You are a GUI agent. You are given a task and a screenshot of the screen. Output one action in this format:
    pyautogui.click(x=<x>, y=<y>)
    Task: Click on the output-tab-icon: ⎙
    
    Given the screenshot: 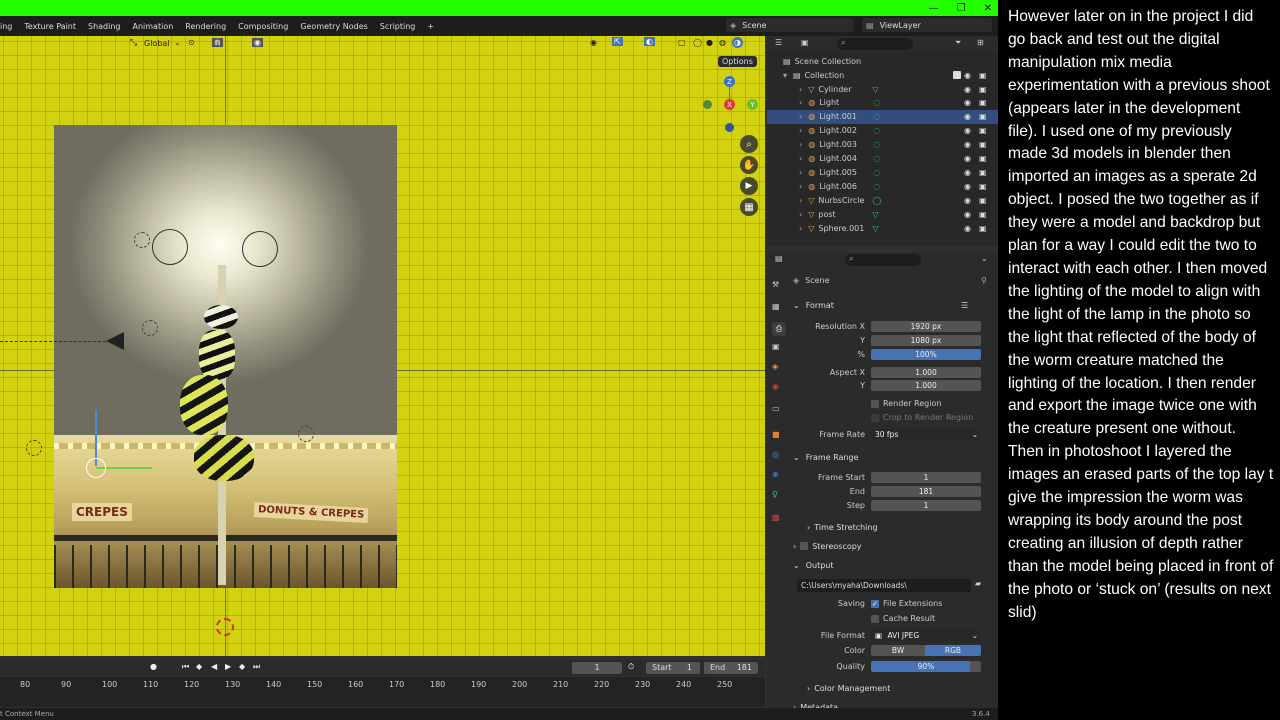 What is the action you would take?
    pyautogui.click(x=779, y=329)
    